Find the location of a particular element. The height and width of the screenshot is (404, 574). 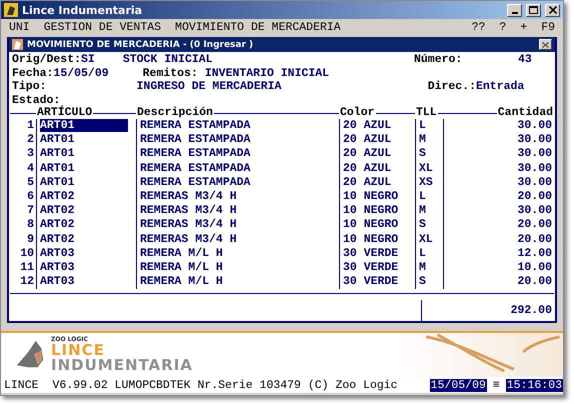

field-value: SI is located at coordinates (88, 59).